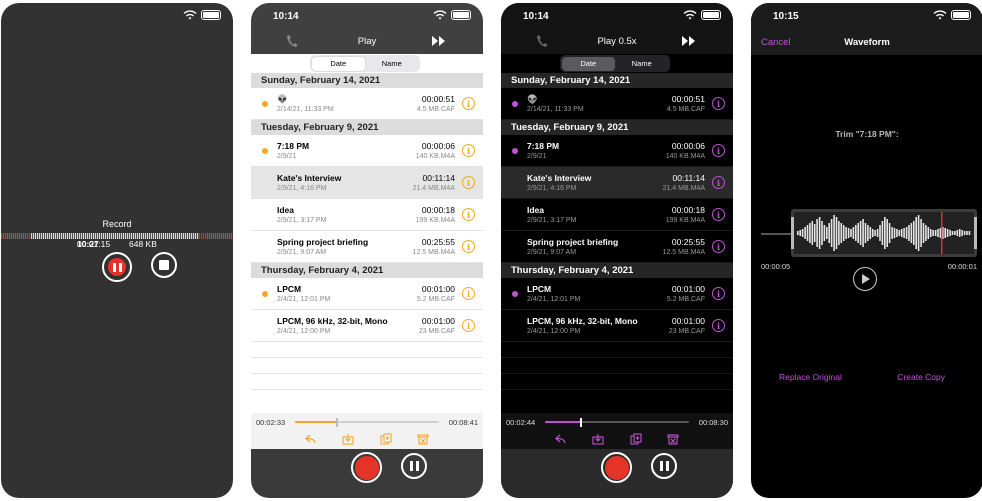  Describe the element at coordinates (884, 233) in the screenshot. I see `trim-region` at that location.